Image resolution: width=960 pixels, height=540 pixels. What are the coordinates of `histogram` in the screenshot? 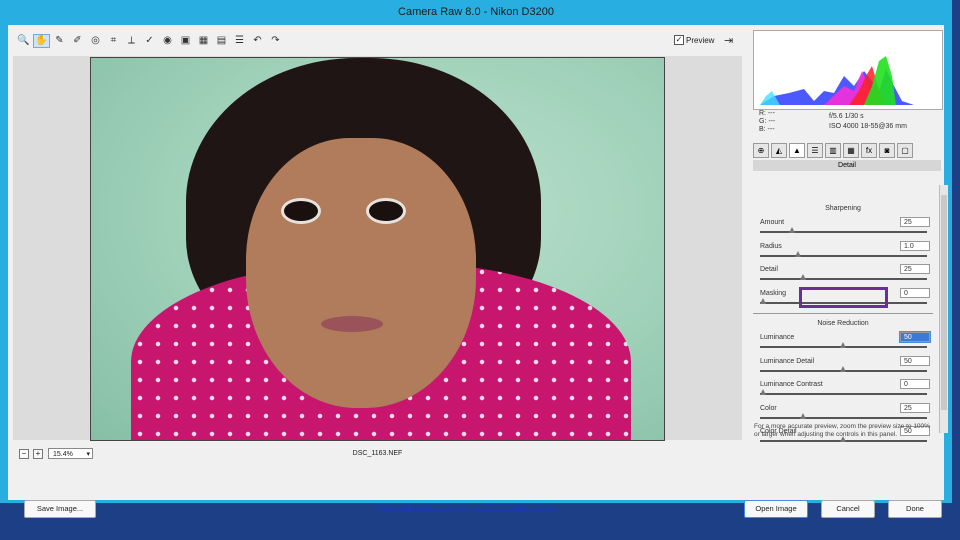 It's located at (848, 70).